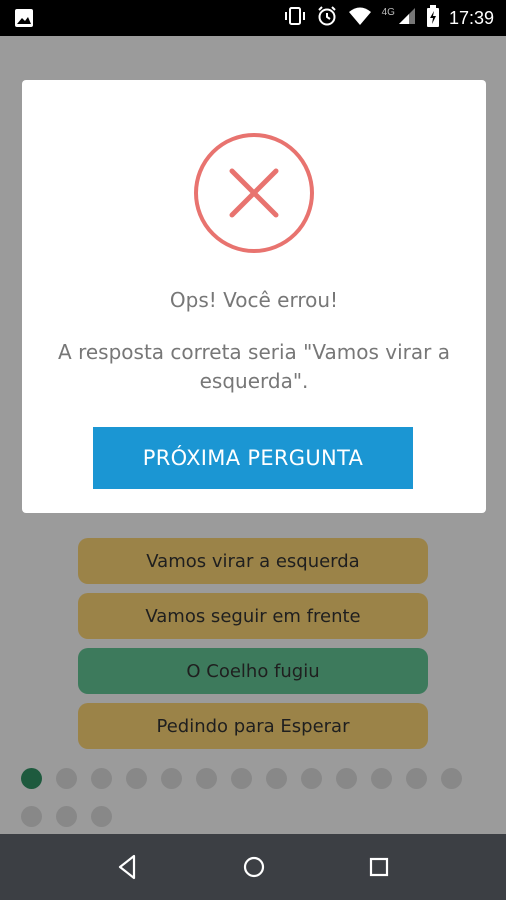 This screenshot has height=900, width=506. I want to click on signal-icon, so click(407, 18).